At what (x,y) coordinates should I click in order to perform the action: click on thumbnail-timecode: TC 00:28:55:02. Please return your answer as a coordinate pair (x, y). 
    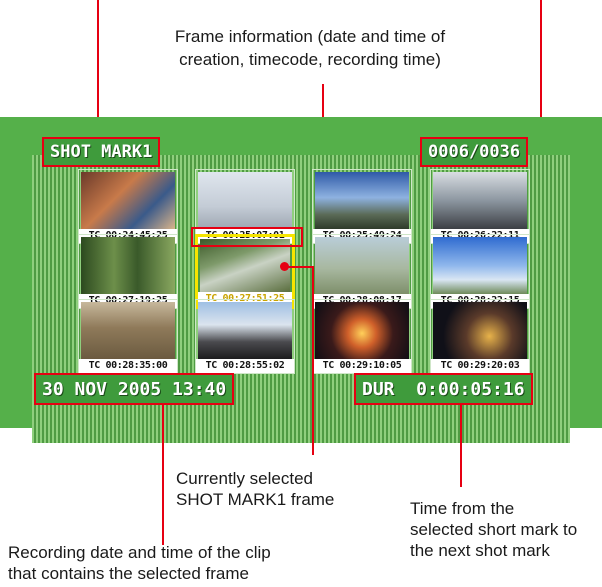
    Looking at the image, I should click on (245, 366).